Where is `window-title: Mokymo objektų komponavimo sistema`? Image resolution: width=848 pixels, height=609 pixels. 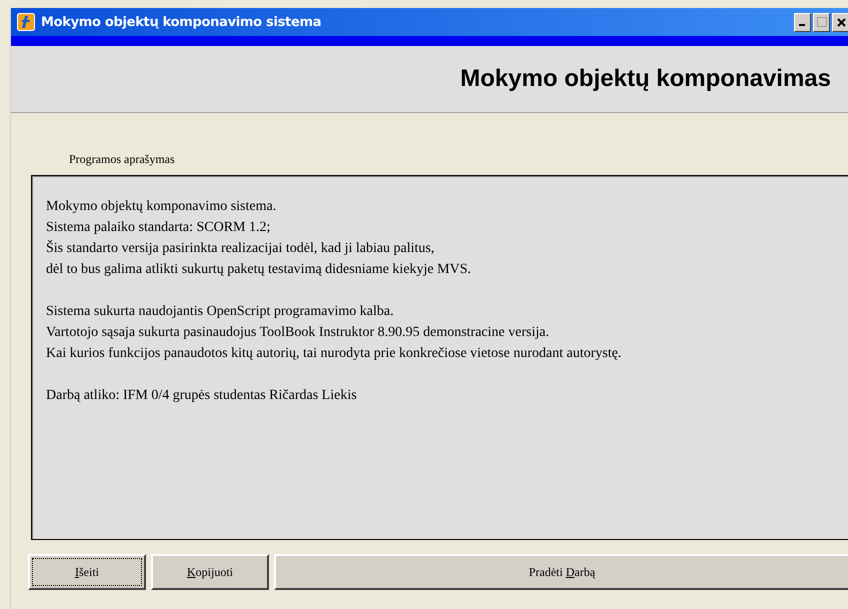
window-title: Mokymo objektų komponavimo sistema is located at coordinates (181, 22).